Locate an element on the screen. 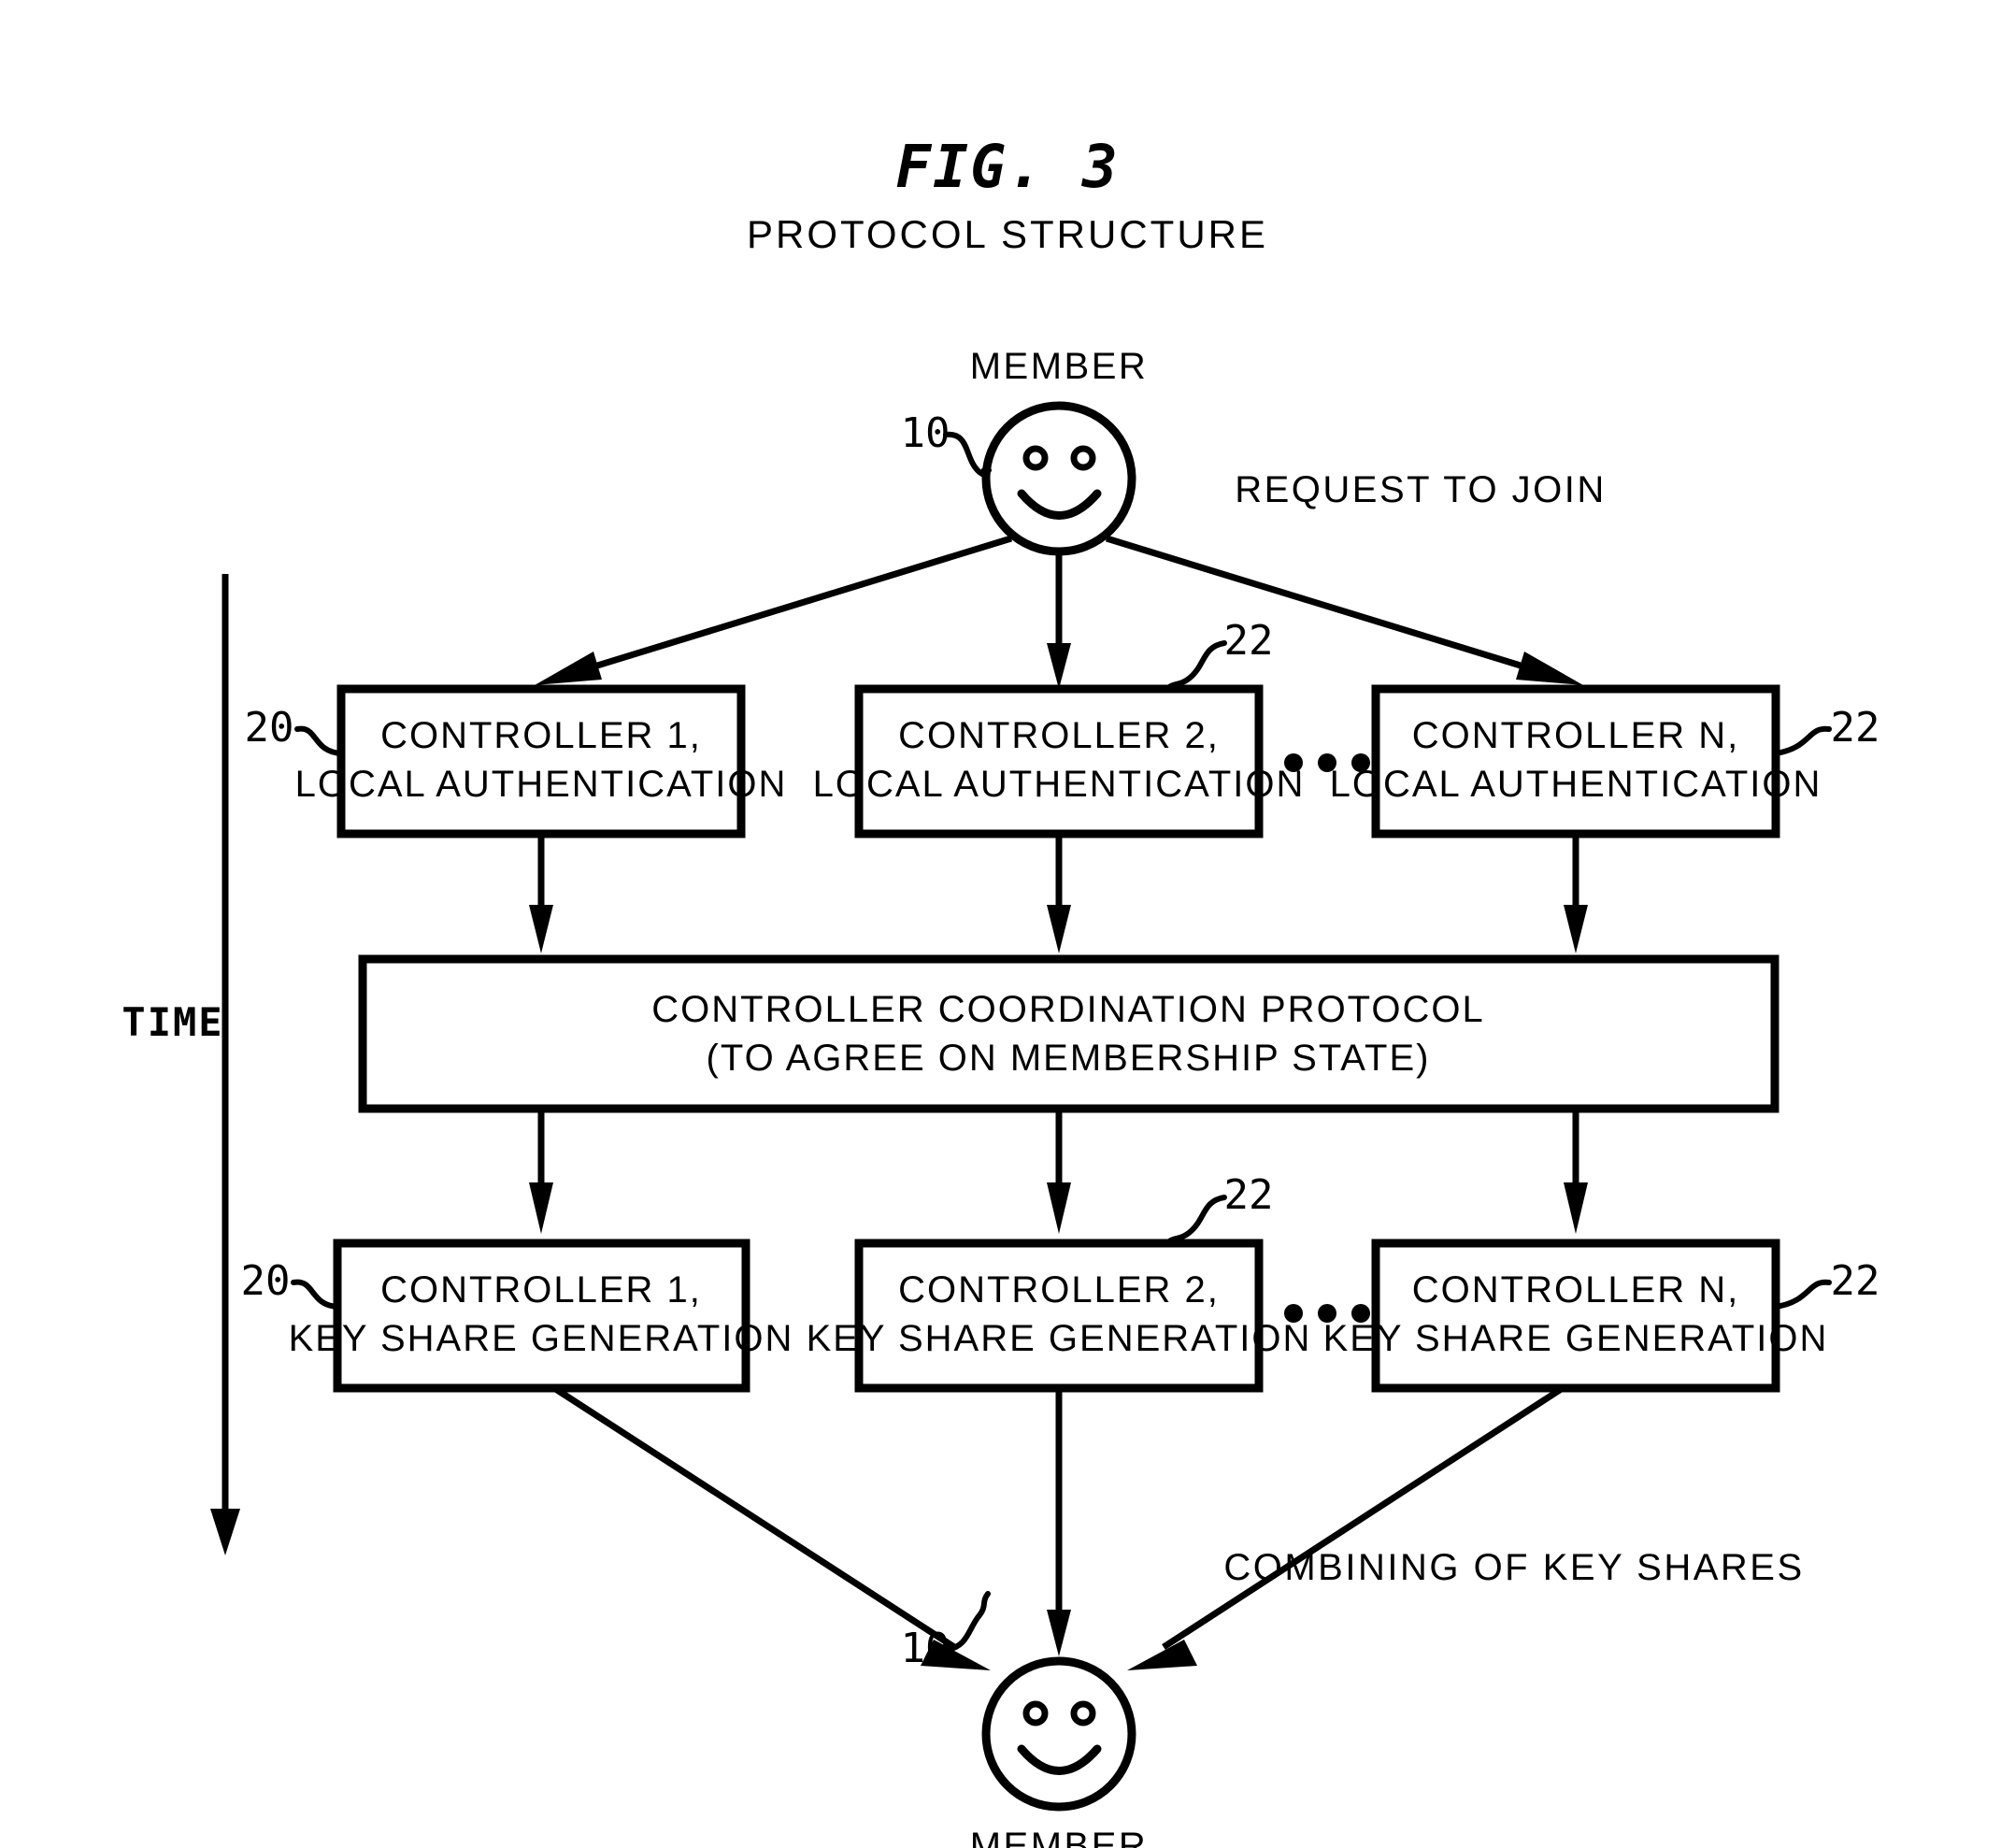 The image size is (2015, 1848). controller1-auth-box: CONTROLLER 1, LOCAL AUTHENTICATION is located at coordinates (541, 761).